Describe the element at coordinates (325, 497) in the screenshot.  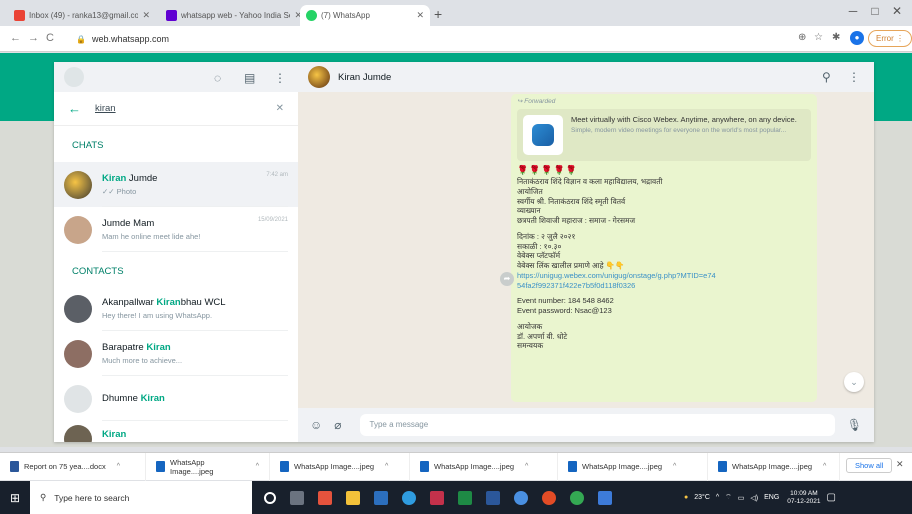
I see `office-icon` at that location.